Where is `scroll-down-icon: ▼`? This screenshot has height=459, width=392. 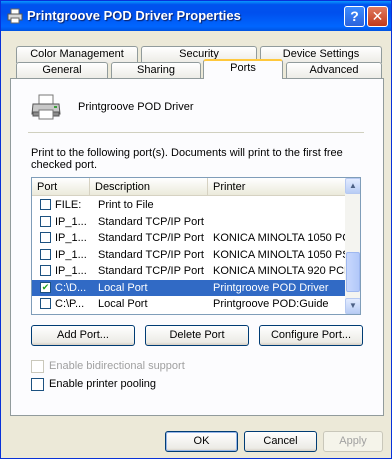 scroll-down-icon: ▼ is located at coordinates (352, 306).